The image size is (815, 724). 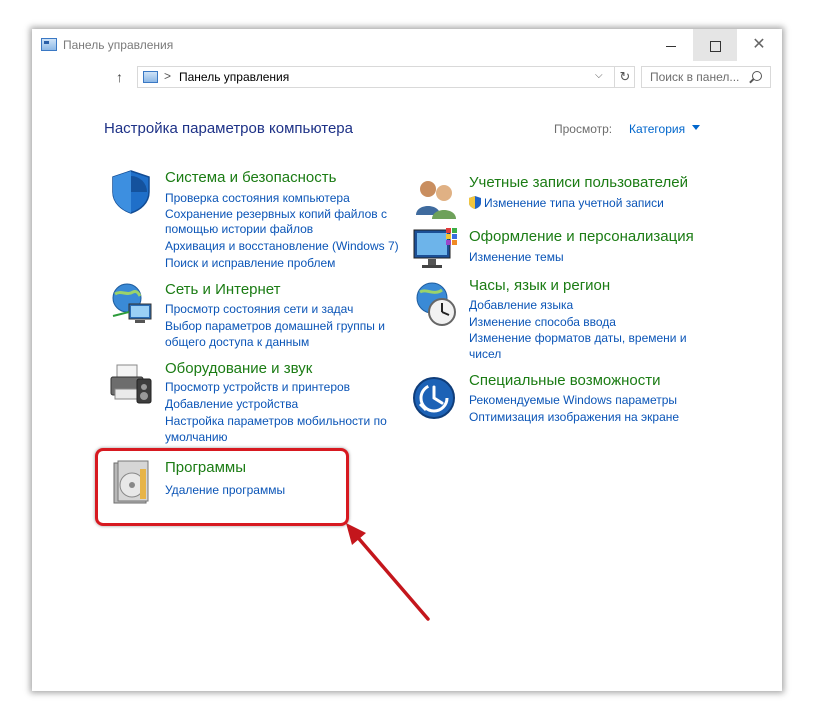 I want to click on link-change-account-type: Изменение типа учетной записи, so click(x=566, y=203).